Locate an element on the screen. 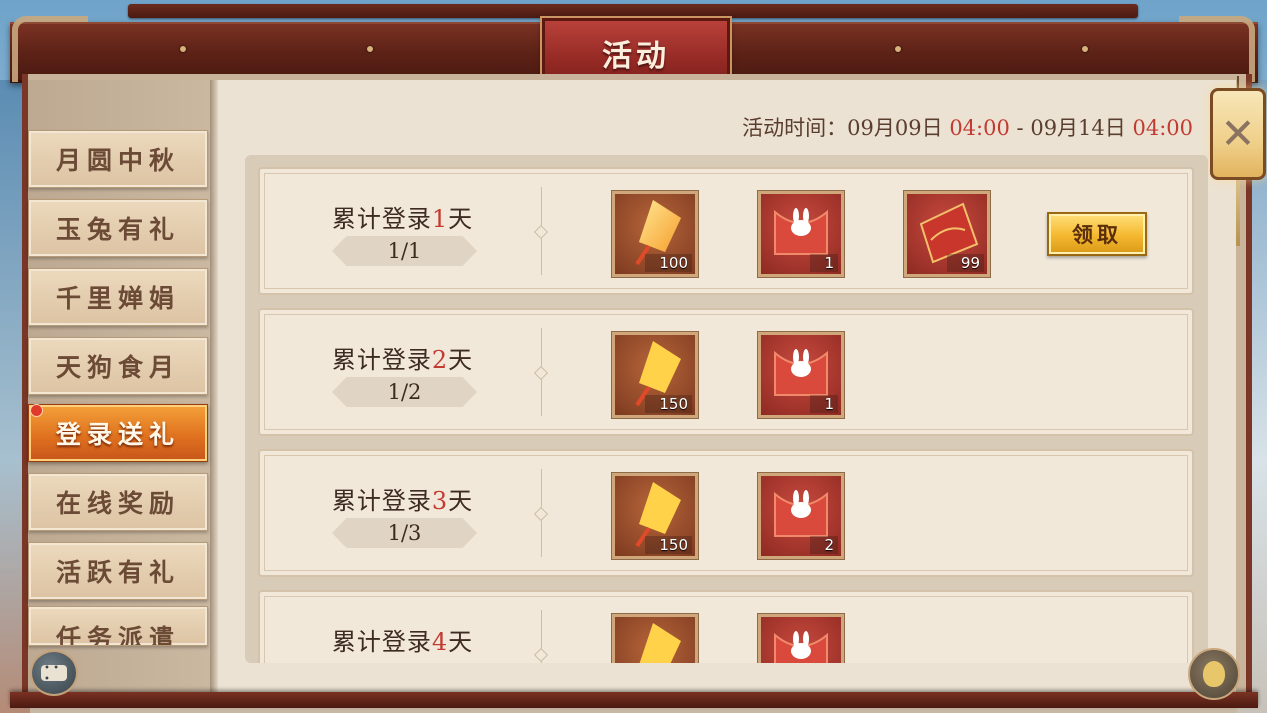 The height and width of the screenshot is (713, 1267). row-title: 累计登录3天 is located at coordinates (402, 498).